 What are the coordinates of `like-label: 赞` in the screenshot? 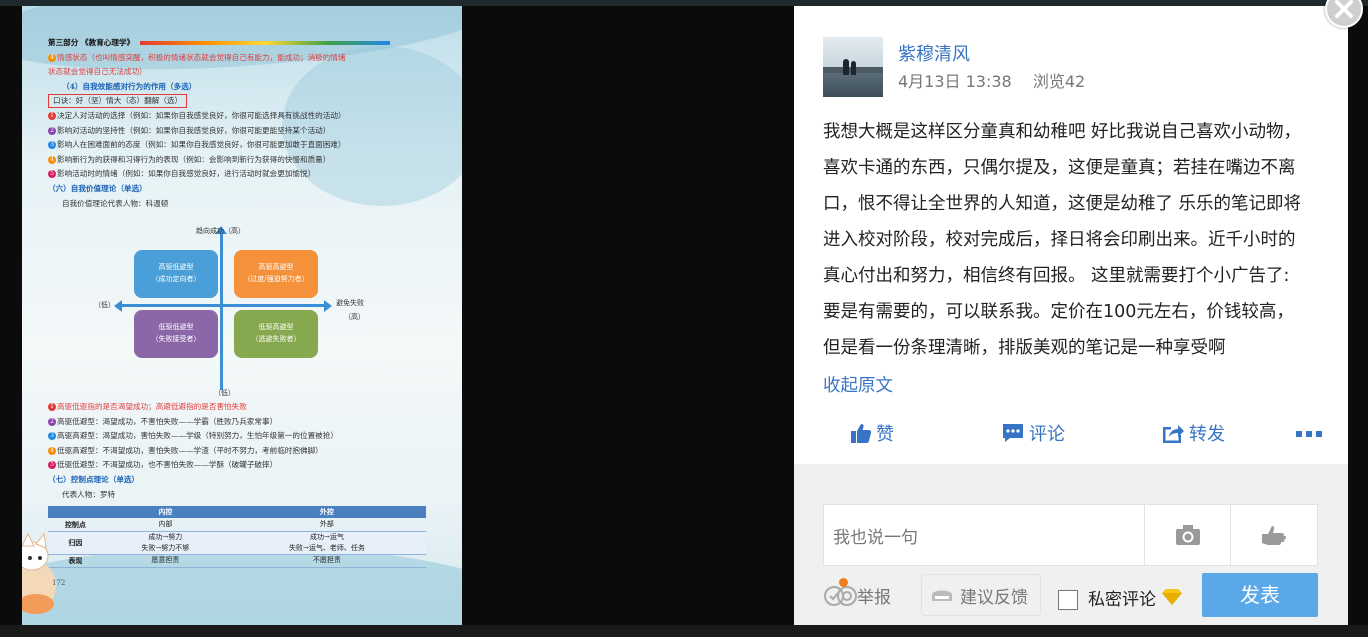 It's located at (885, 434).